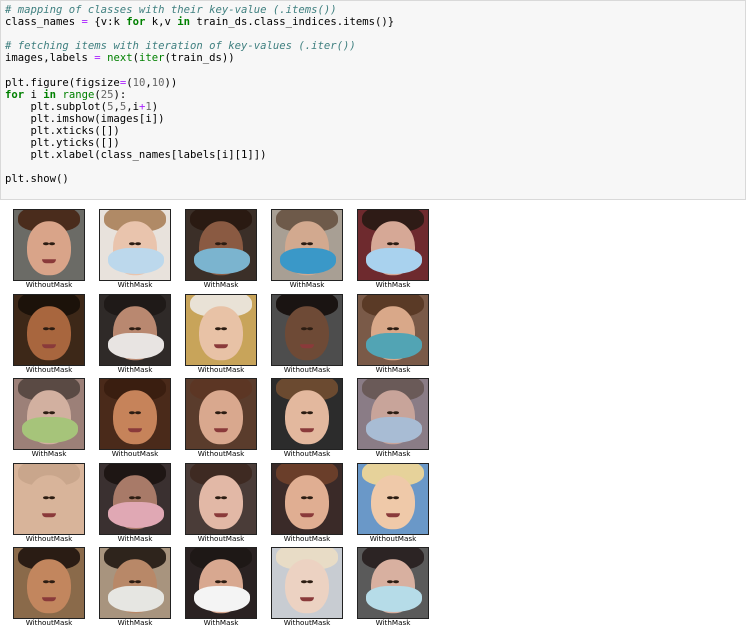 The image size is (748, 631). I want to click on code-token: images,labels, so click(50, 58).